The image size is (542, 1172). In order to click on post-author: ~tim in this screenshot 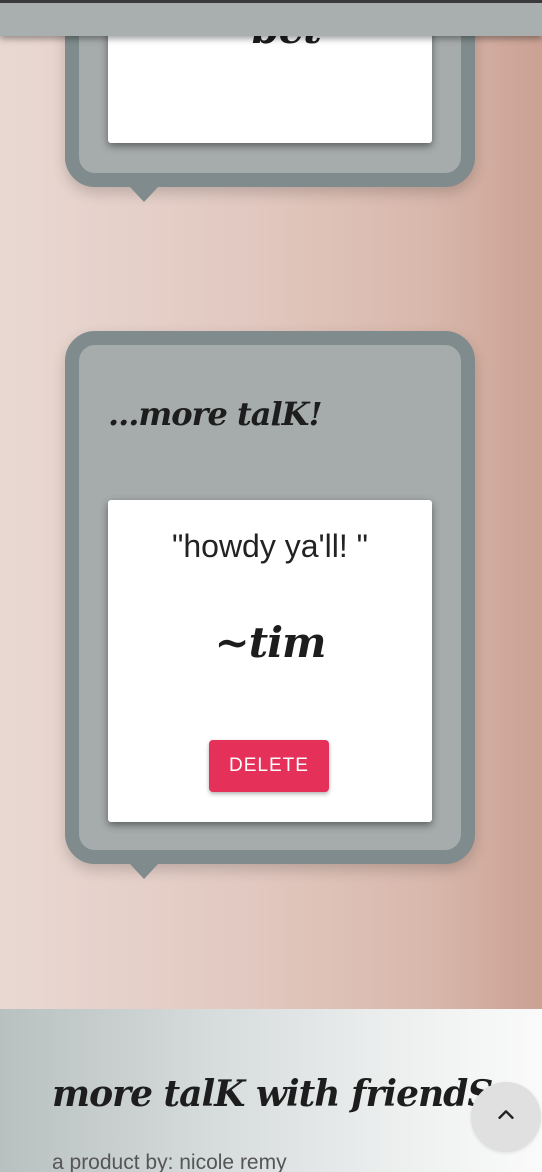, I will do `click(270, 642)`.